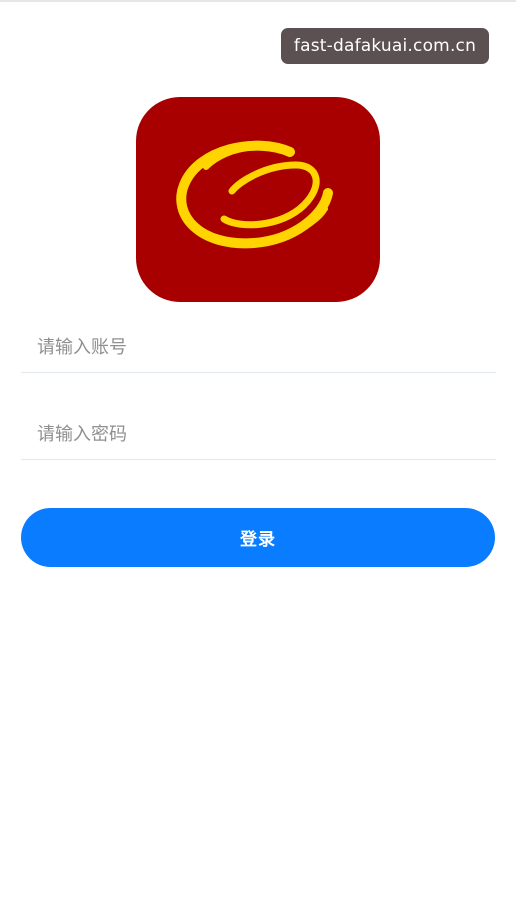 The image size is (516, 917). I want to click on status-bar-divider, so click(258, 1).